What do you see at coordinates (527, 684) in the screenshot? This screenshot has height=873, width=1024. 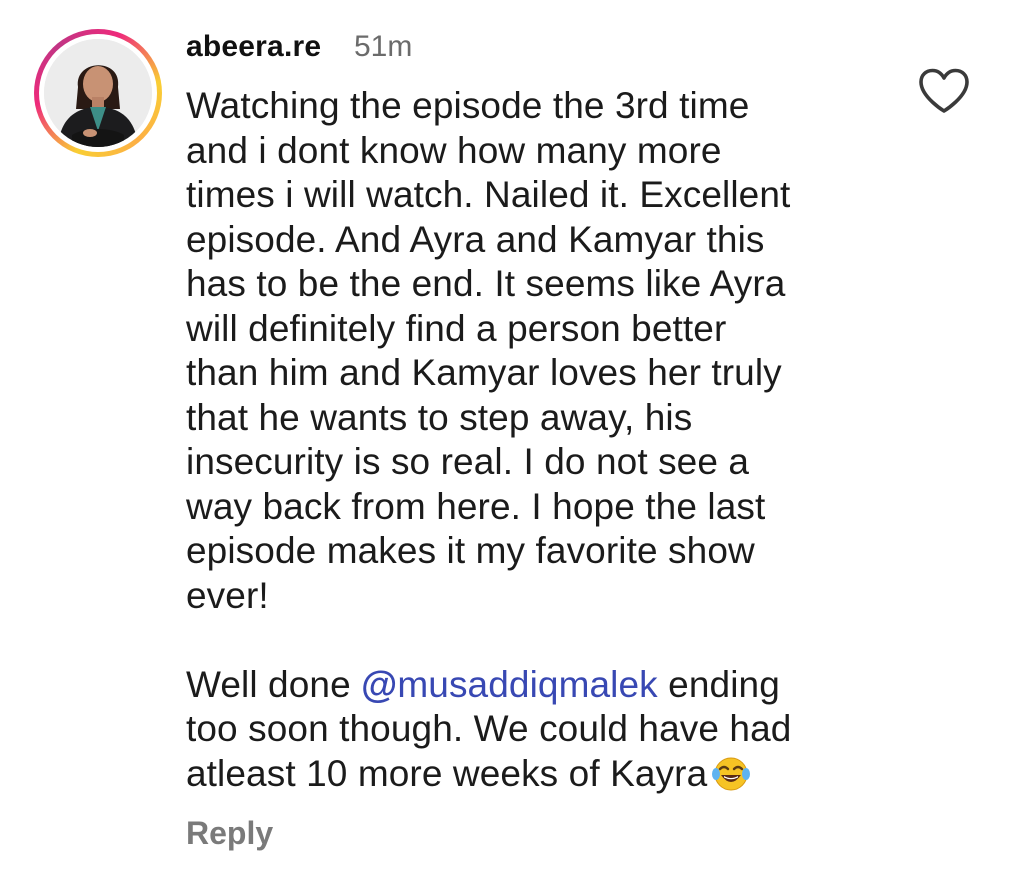 I see `mention-handle: musaddiqmalek` at bounding box center [527, 684].